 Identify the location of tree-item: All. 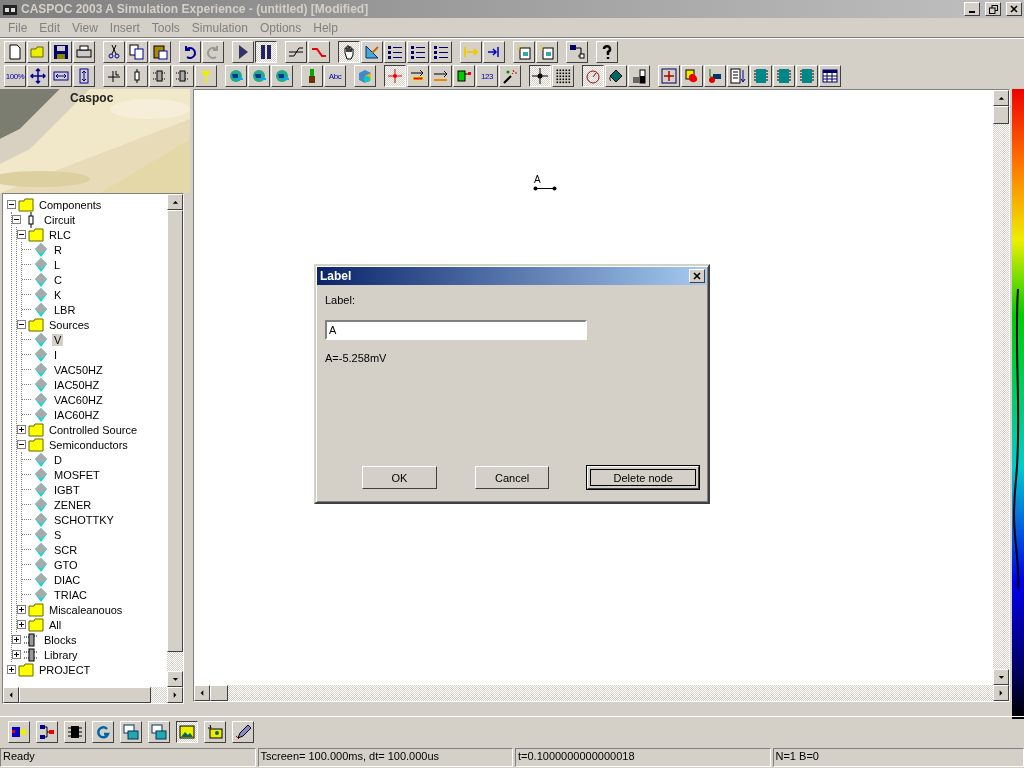
(55, 624).